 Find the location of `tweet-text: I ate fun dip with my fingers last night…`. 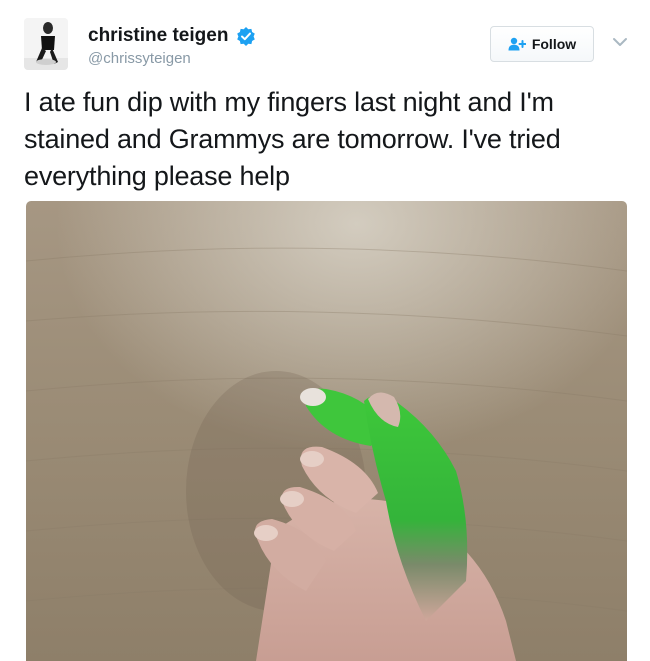

tweet-text: I ate fun dip with my fingers last night… is located at coordinates (292, 139).